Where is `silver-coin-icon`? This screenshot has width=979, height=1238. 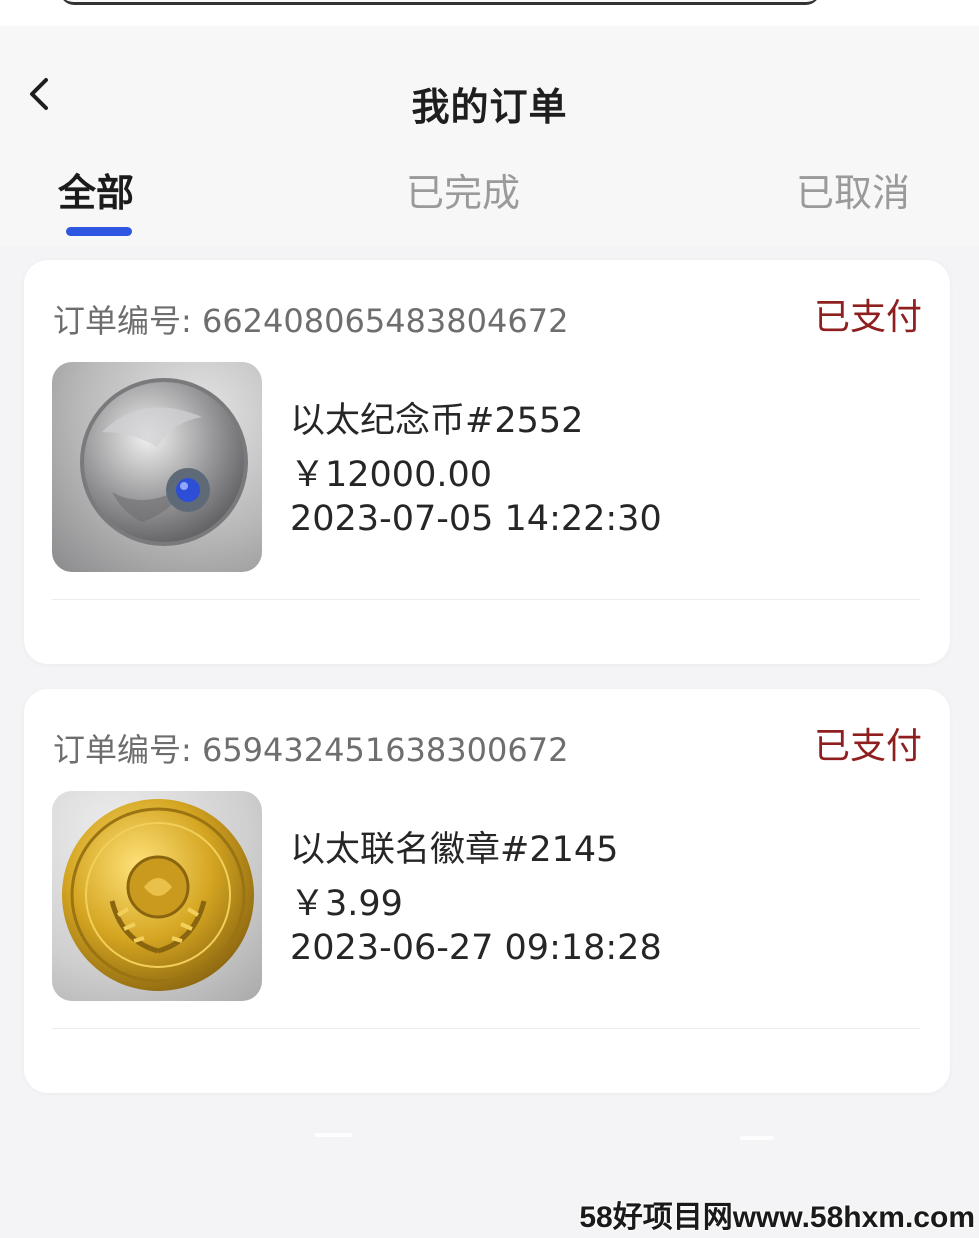 silver-coin-icon is located at coordinates (164, 462).